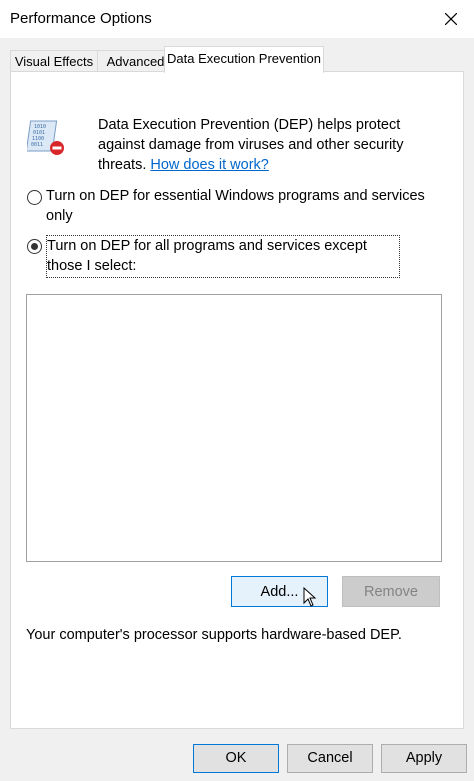 The image size is (474, 781). I want to click on radio-selected-dot, so click(34, 246).